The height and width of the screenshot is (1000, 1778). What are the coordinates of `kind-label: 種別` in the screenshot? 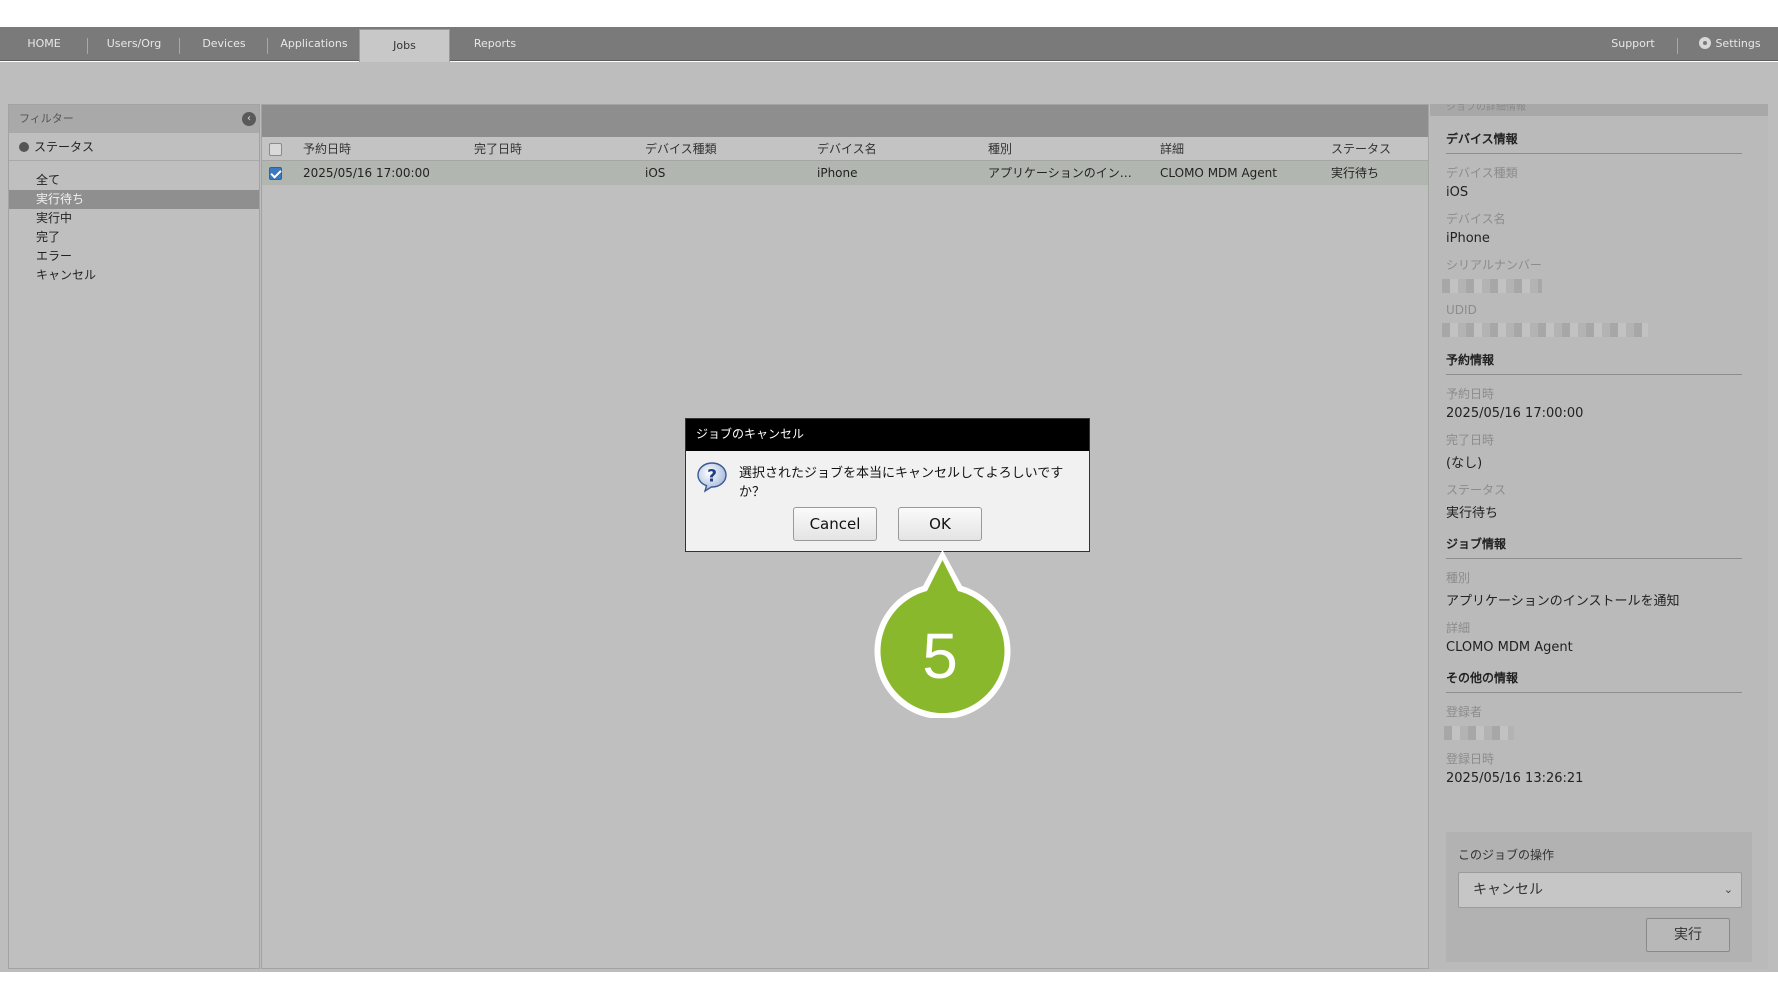 It's located at (1458, 578).